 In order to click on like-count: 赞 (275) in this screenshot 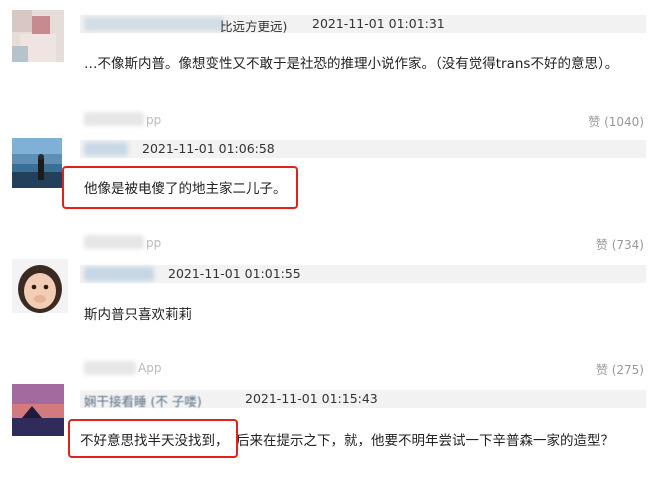, I will do `click(620, 369)`.